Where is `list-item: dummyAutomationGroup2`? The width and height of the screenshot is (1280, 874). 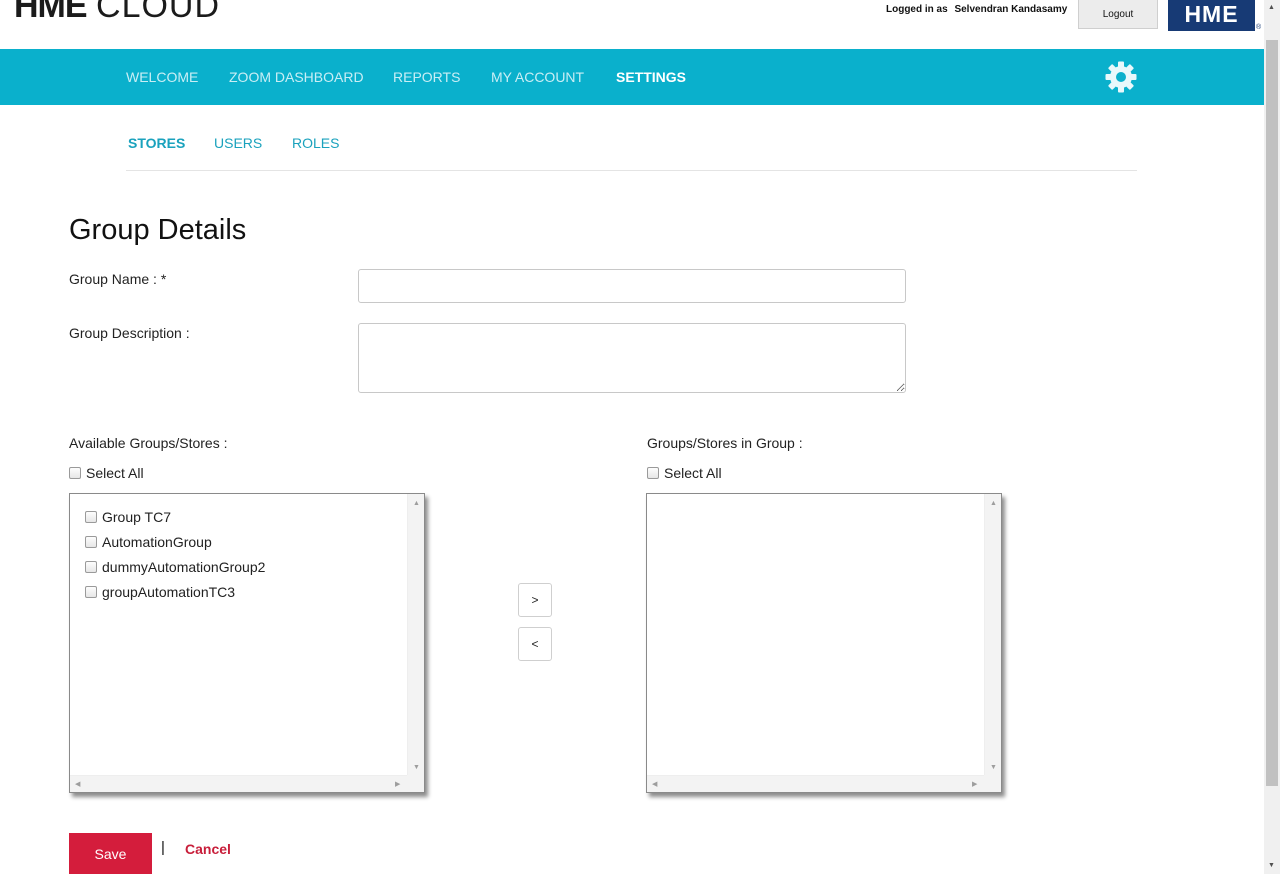
list-item: dummyAutomationGroup2 is located at coordinates (175, 566).